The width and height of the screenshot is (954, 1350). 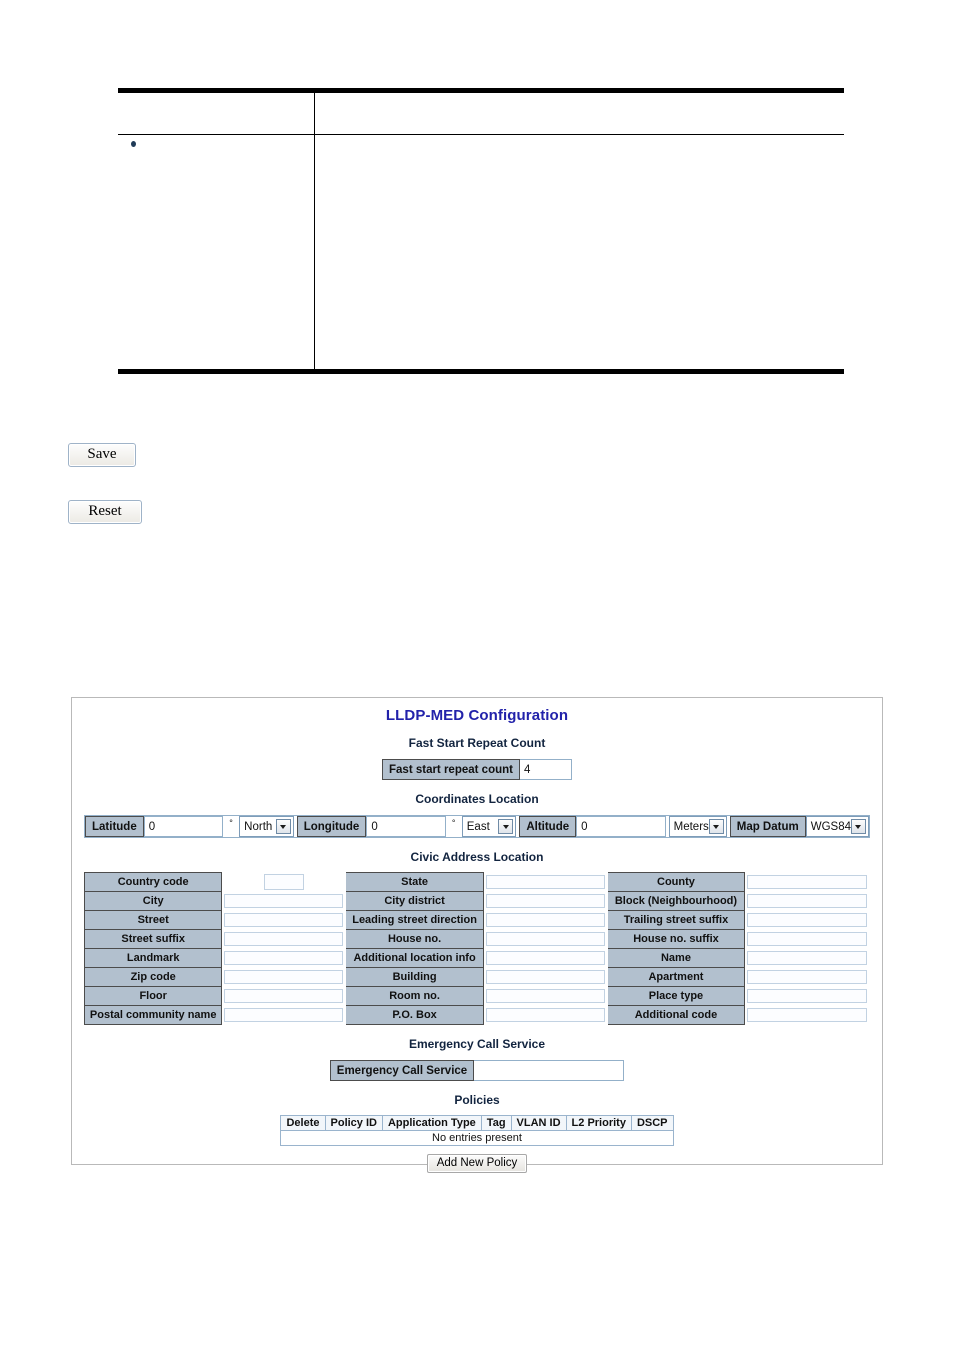 I want to click on latitude-input: 0, so click(x=183, y=826).